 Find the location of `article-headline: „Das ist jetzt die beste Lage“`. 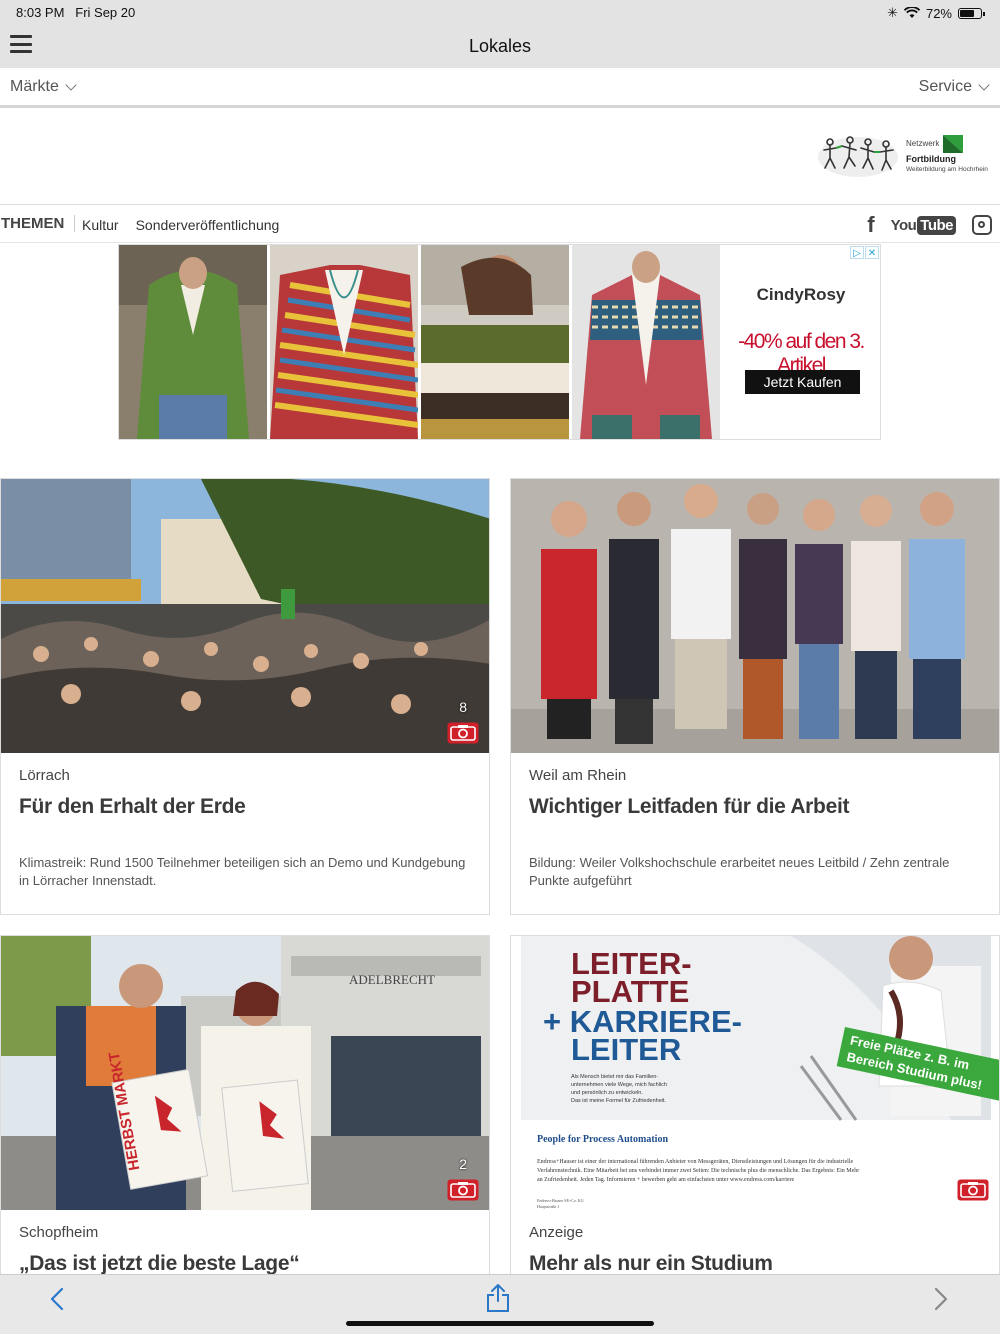

article-headline: „Das ist jetzt die beste Lage“ is located at coordinates (245, 1264).